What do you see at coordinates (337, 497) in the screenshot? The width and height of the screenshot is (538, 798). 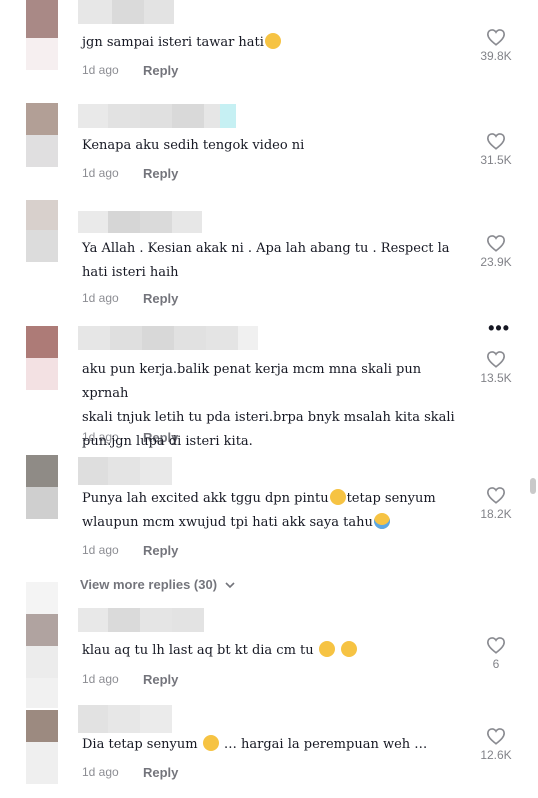 I see `sad-face-emoji` at bounding box center [337, 497].